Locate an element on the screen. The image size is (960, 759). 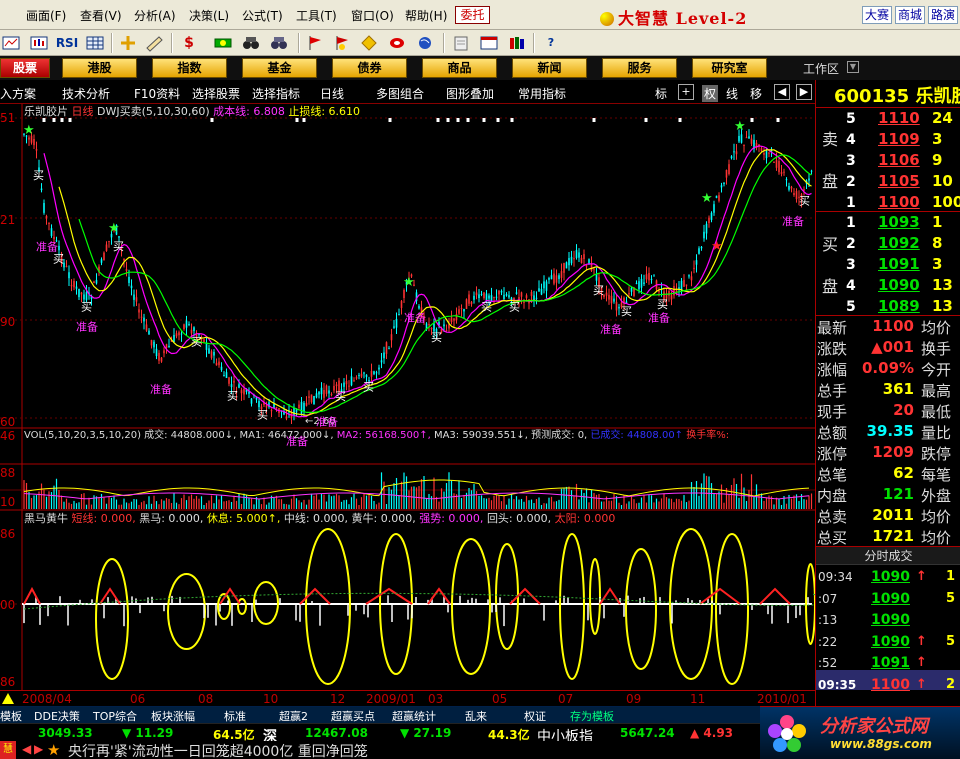
screen-icon is located at coordinates (11, 43).